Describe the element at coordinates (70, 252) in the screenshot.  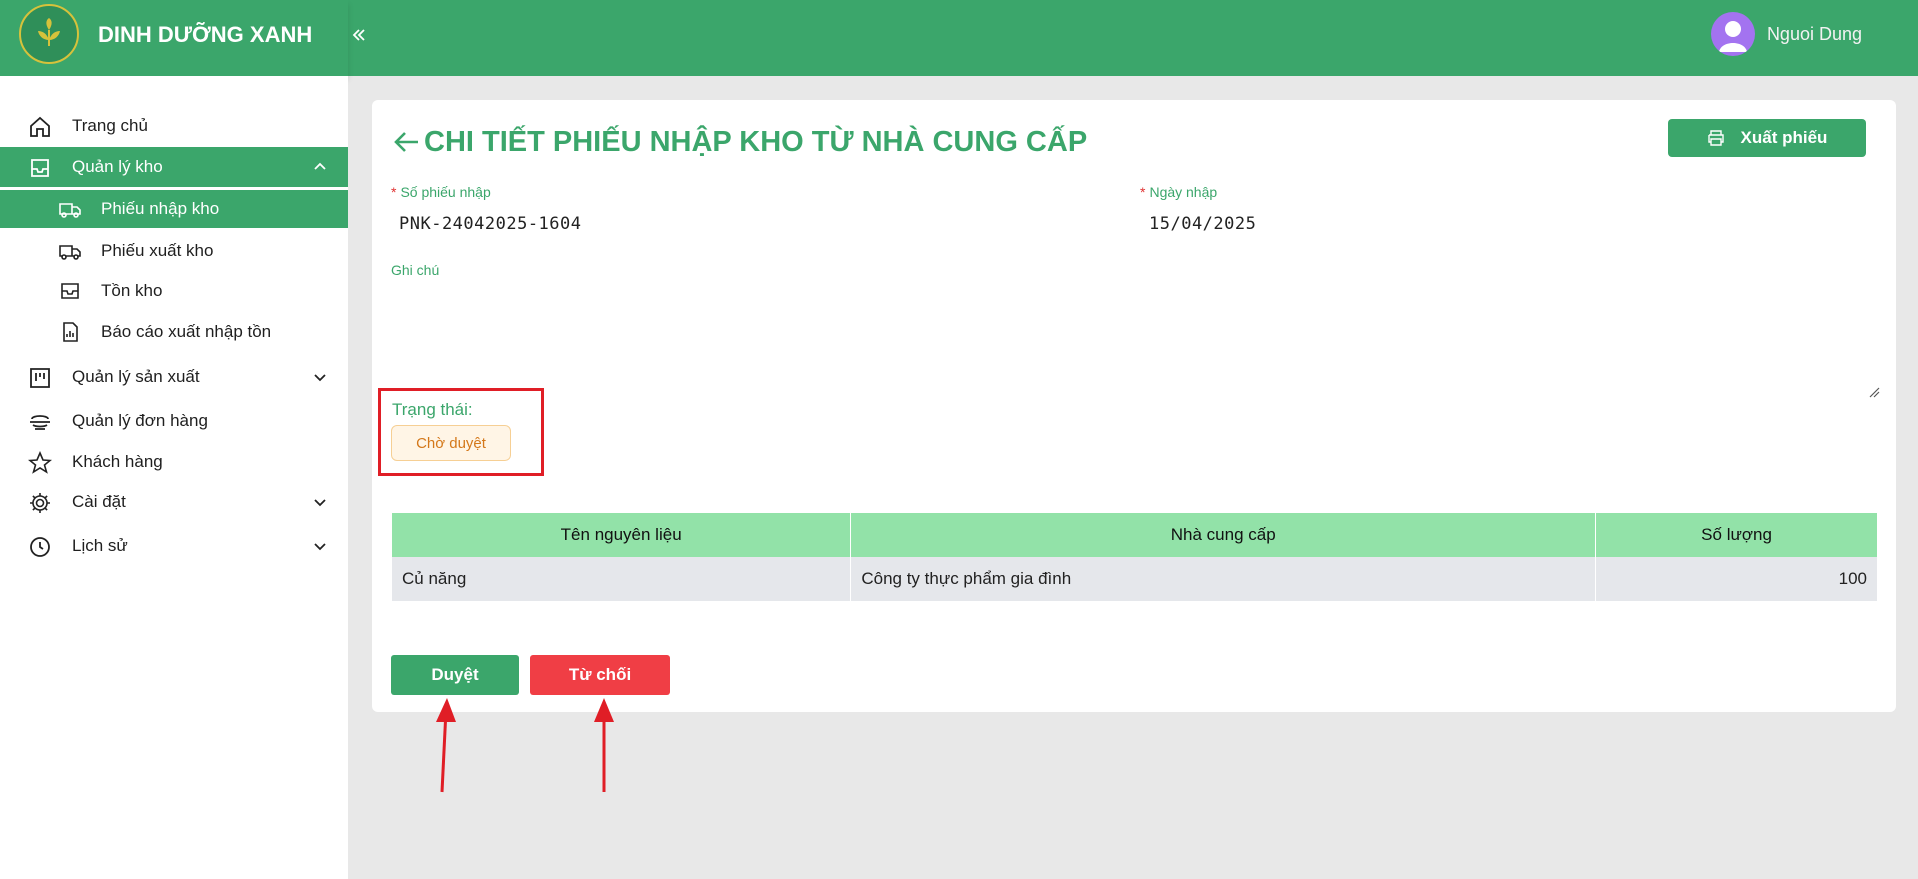
I see `truck-out-icon` at that location.